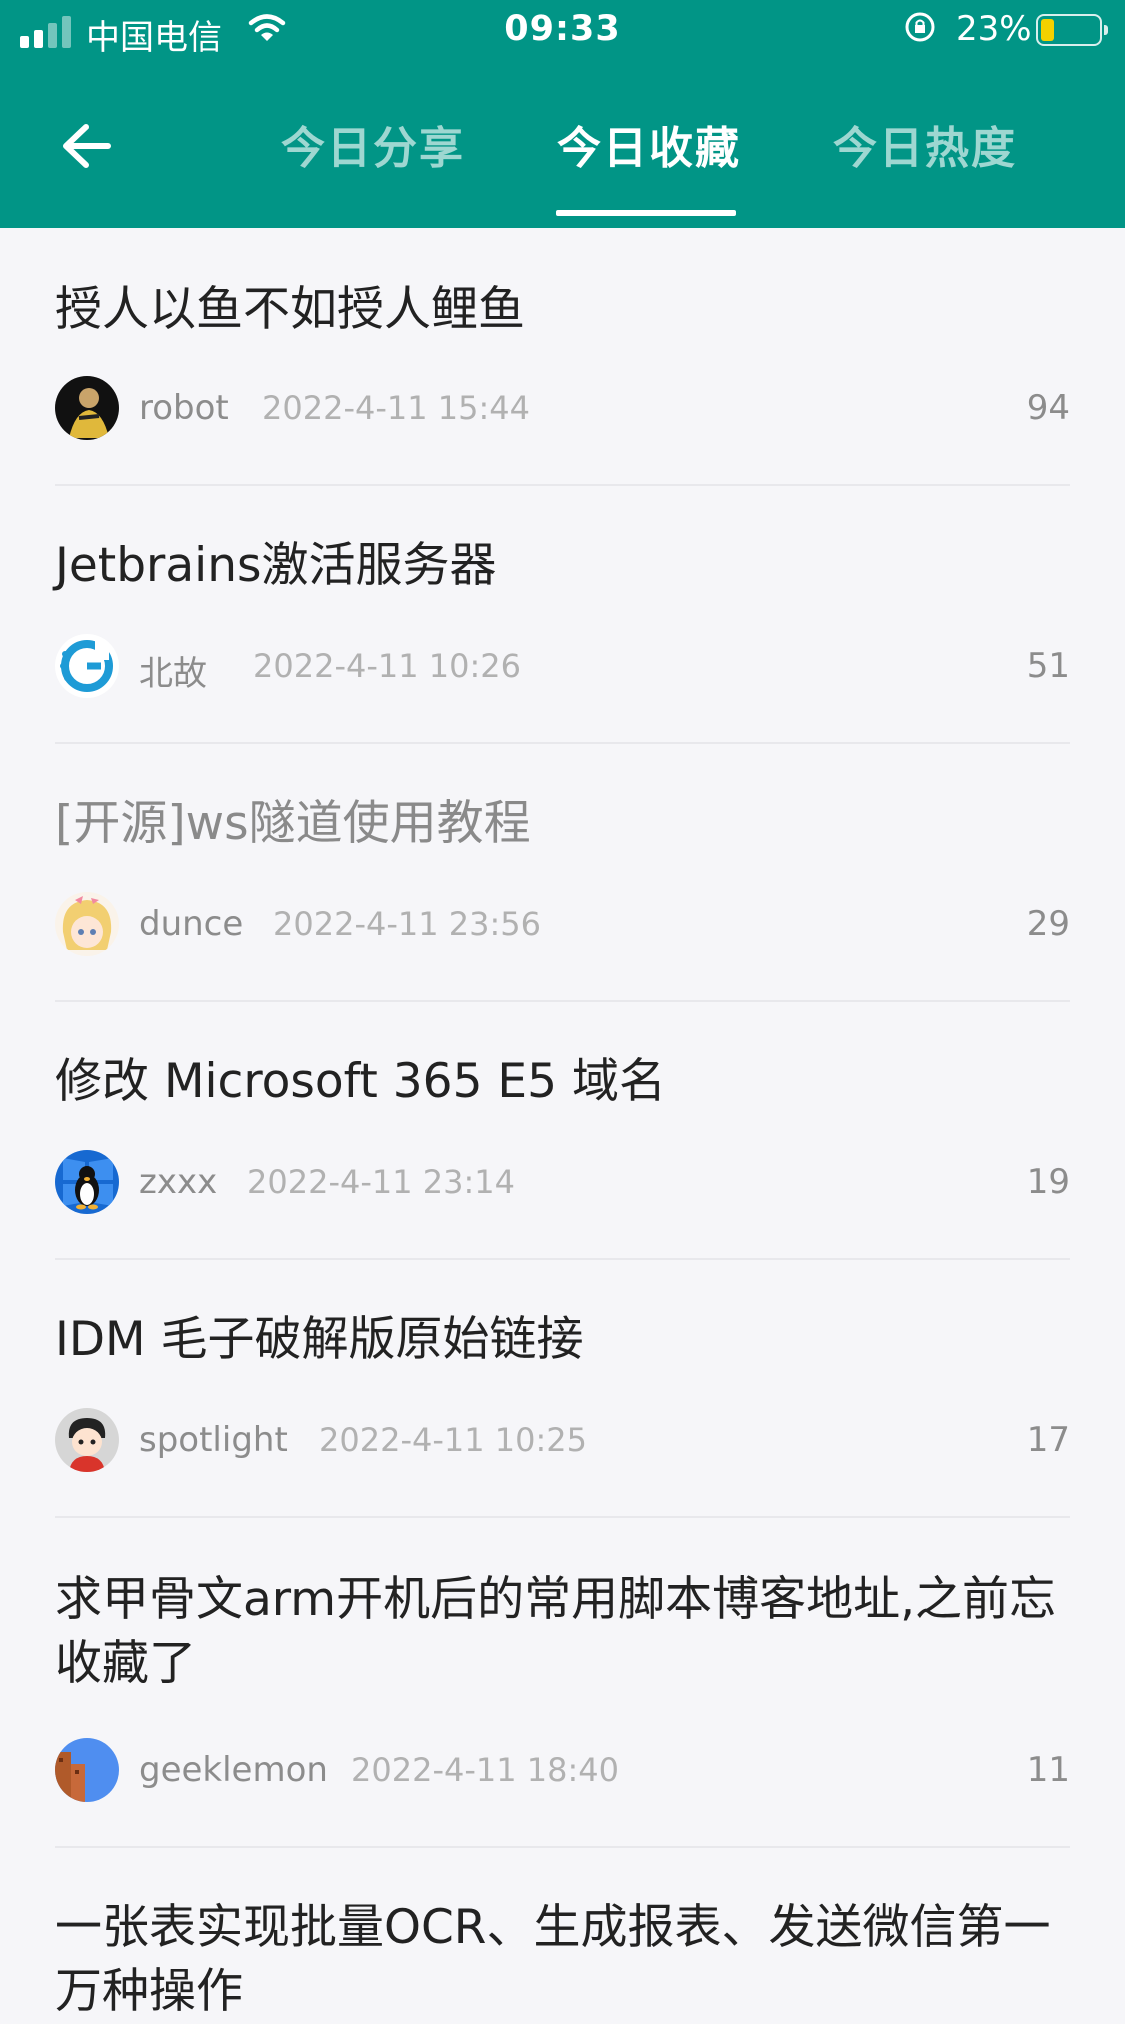  I want to click on post-title: [开源]ws隧道使用教程, so click(562, 824).